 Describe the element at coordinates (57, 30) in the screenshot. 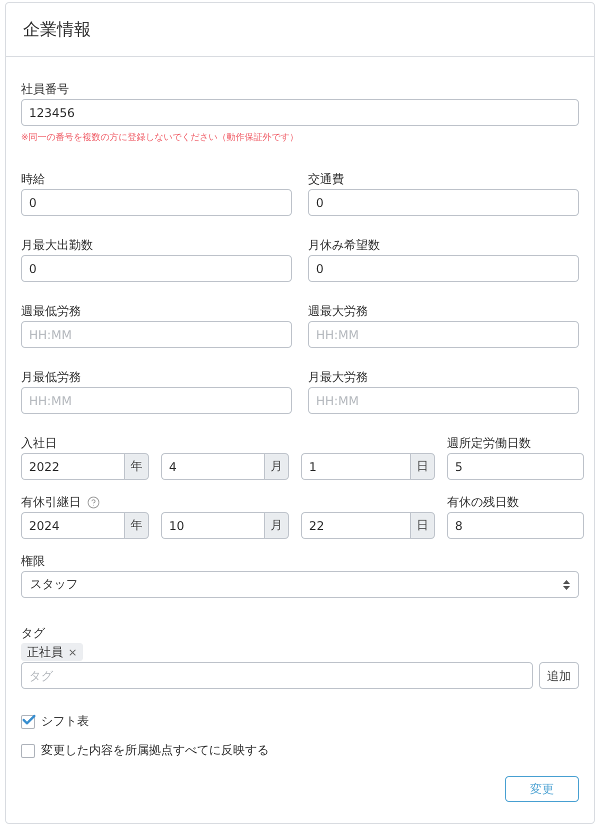

I see `card-title: 企業情報` at that location.